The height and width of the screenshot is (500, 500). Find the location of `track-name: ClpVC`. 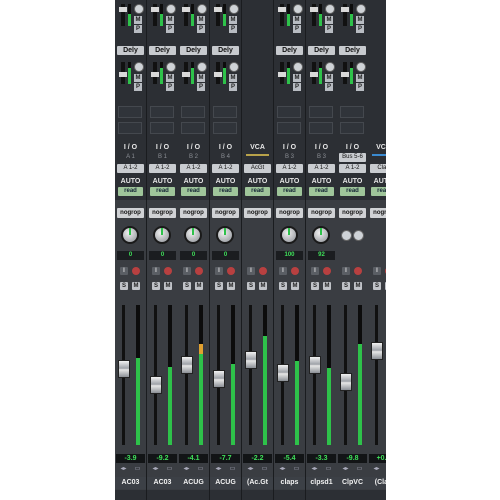

track-name: ClpVC is located at coordinates (352, 483).